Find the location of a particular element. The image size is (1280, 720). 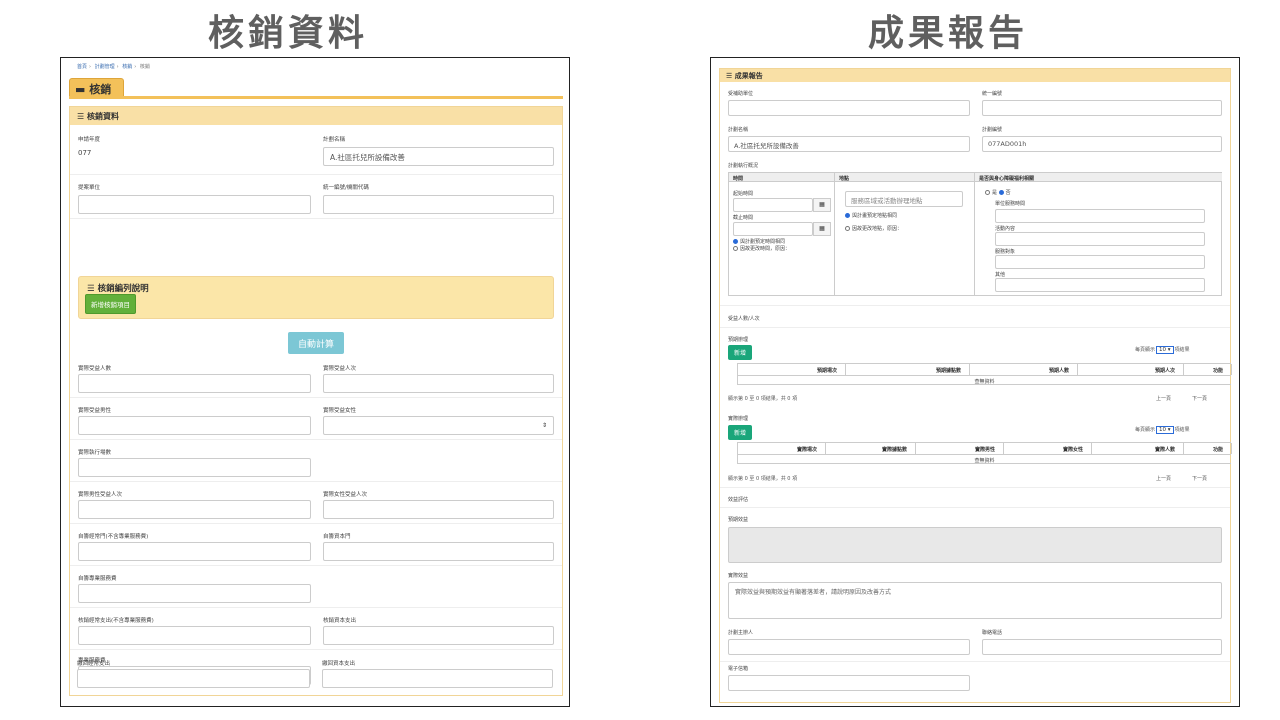

proposer-field is located at coordinates (194, 204).